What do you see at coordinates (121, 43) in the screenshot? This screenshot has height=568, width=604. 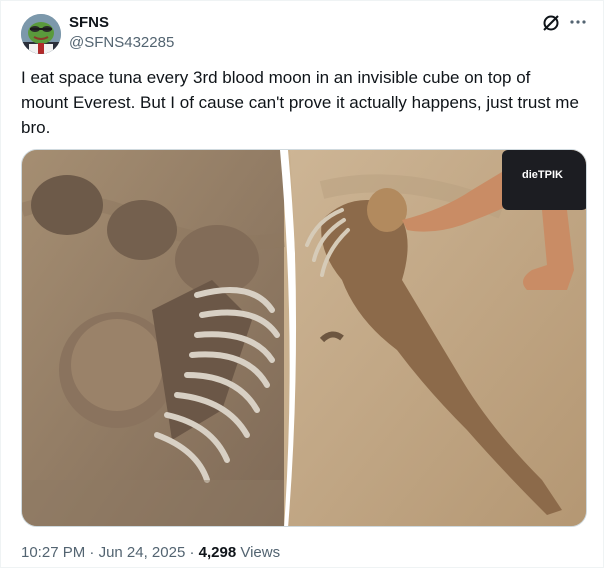 I see `author-handle: @SFNS432285` at bounding box center [121, 43].